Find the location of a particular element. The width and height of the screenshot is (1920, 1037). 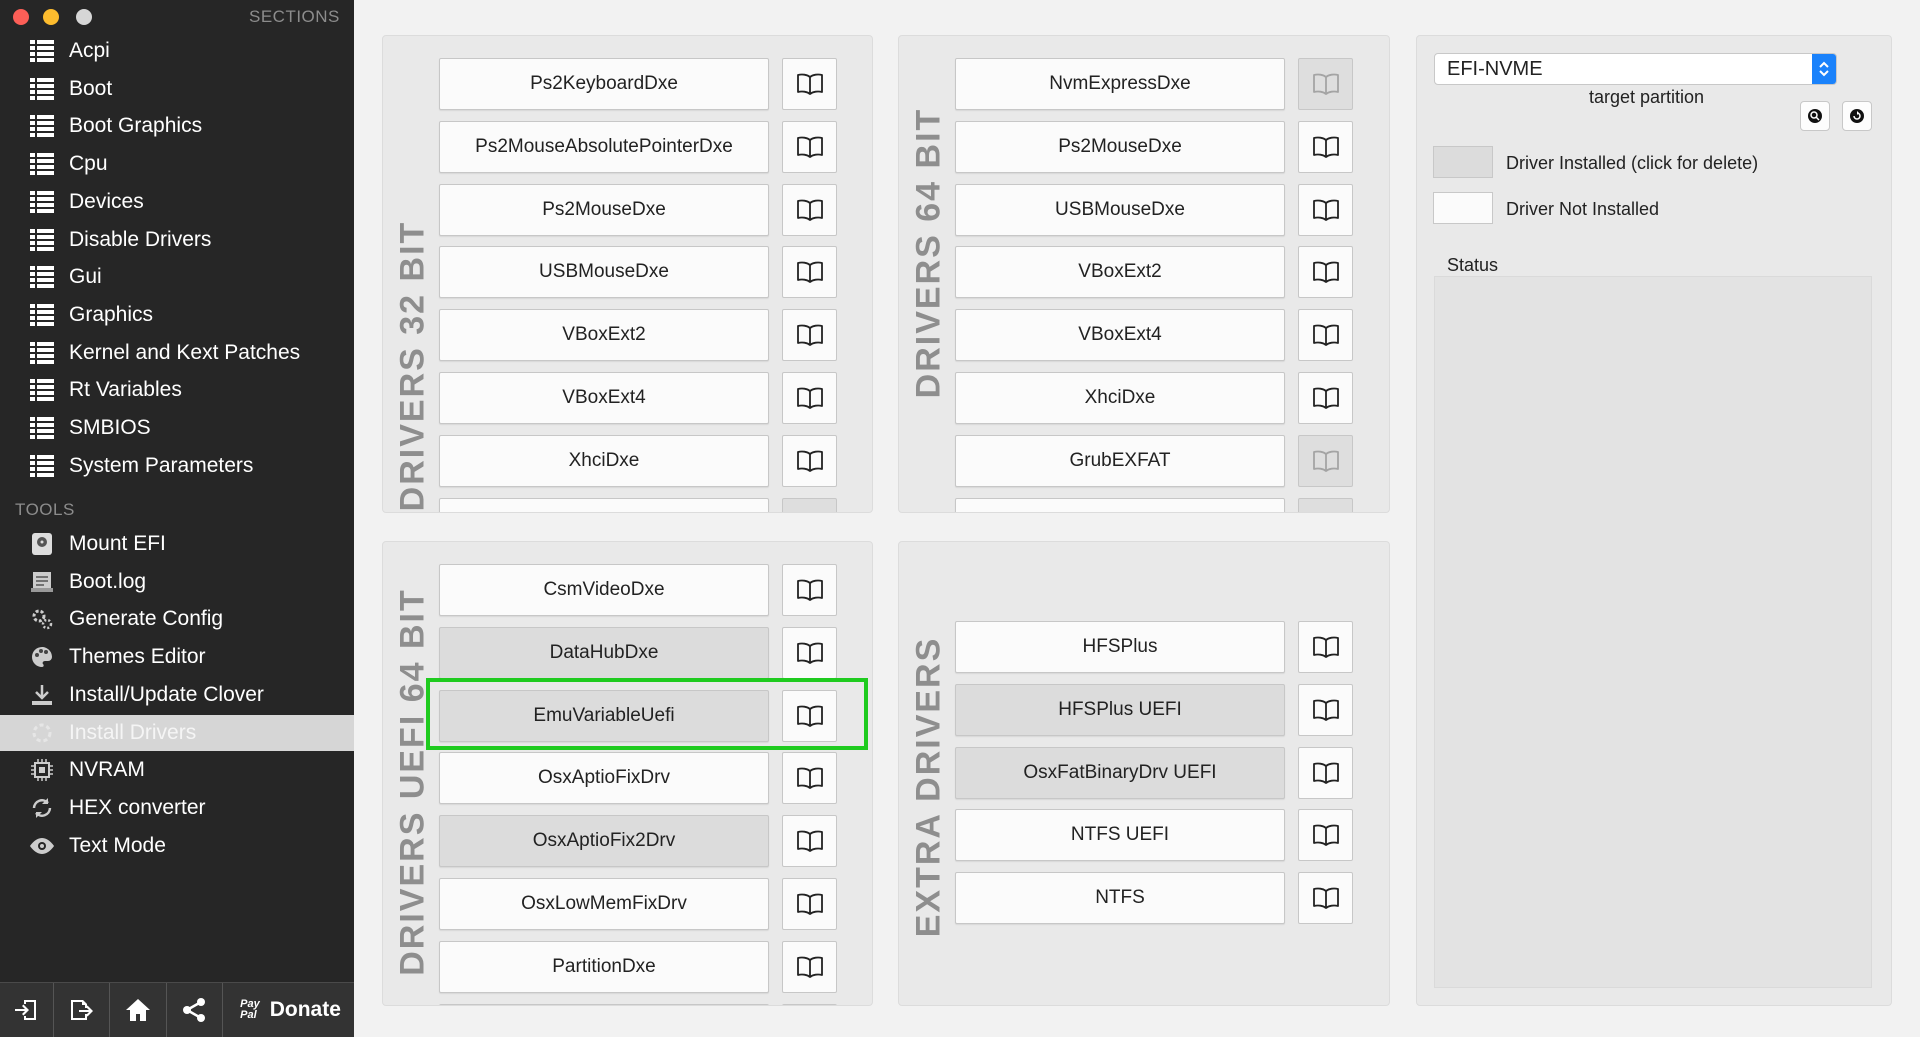

import-button is located at coordinates (27, 1010).